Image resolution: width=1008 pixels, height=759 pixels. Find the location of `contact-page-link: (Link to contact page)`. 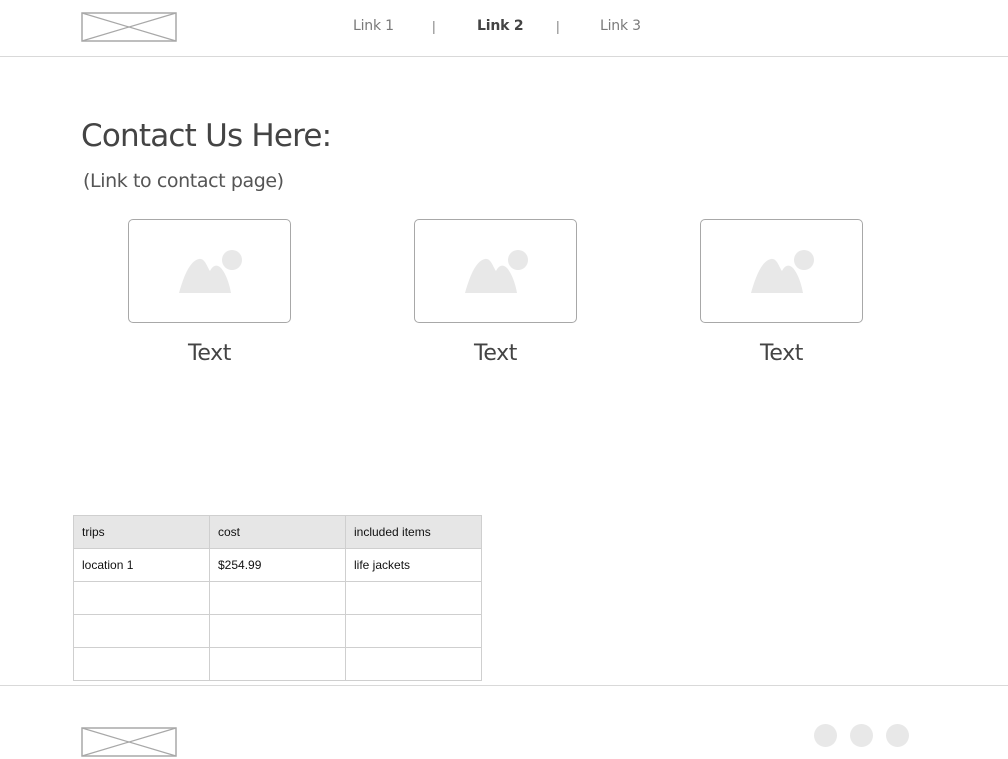

contact-page-link: (Link to contact page) is located at coordinates (183, 181).